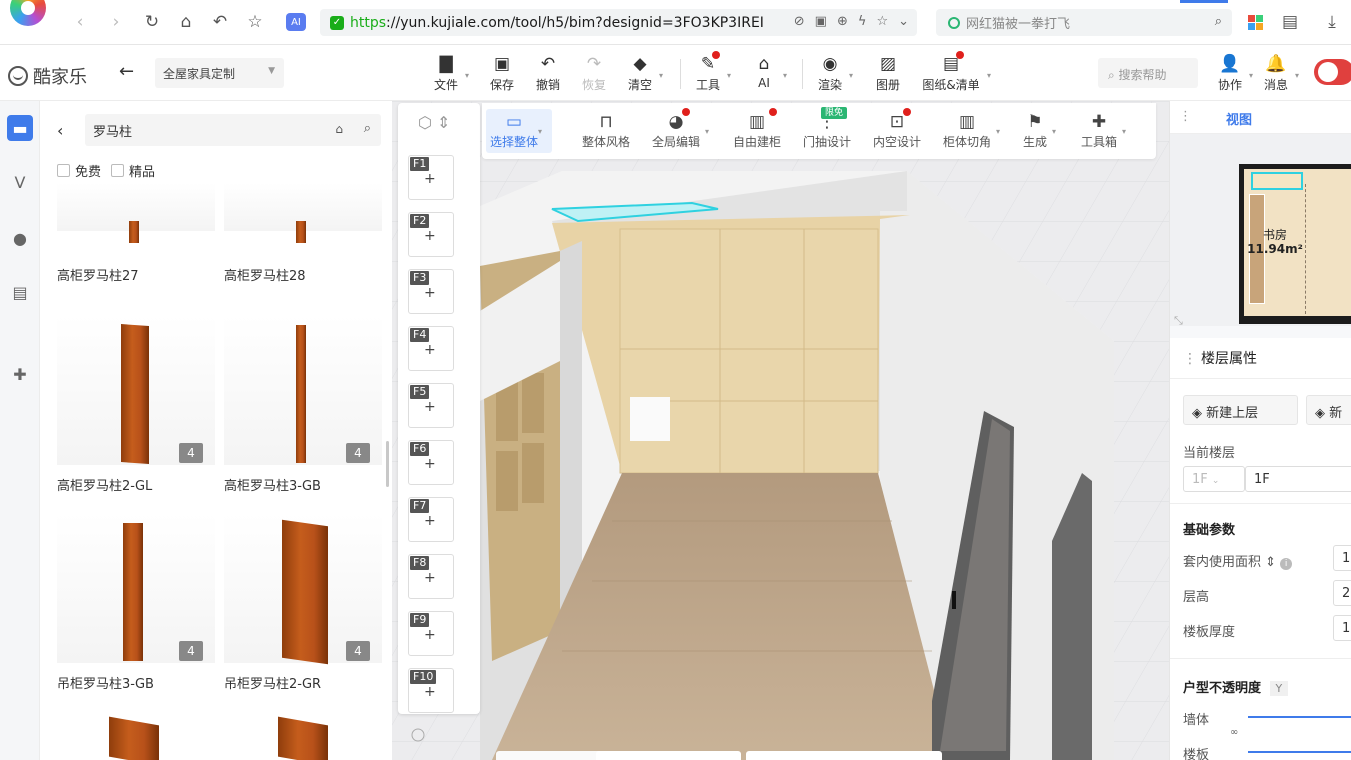 This screenshot has width=1351, height=760. Describe the element at coordinates (1240, 410) in the screenshot. I see `new-upper-floor-button: ◈ 新建上层` at that location.